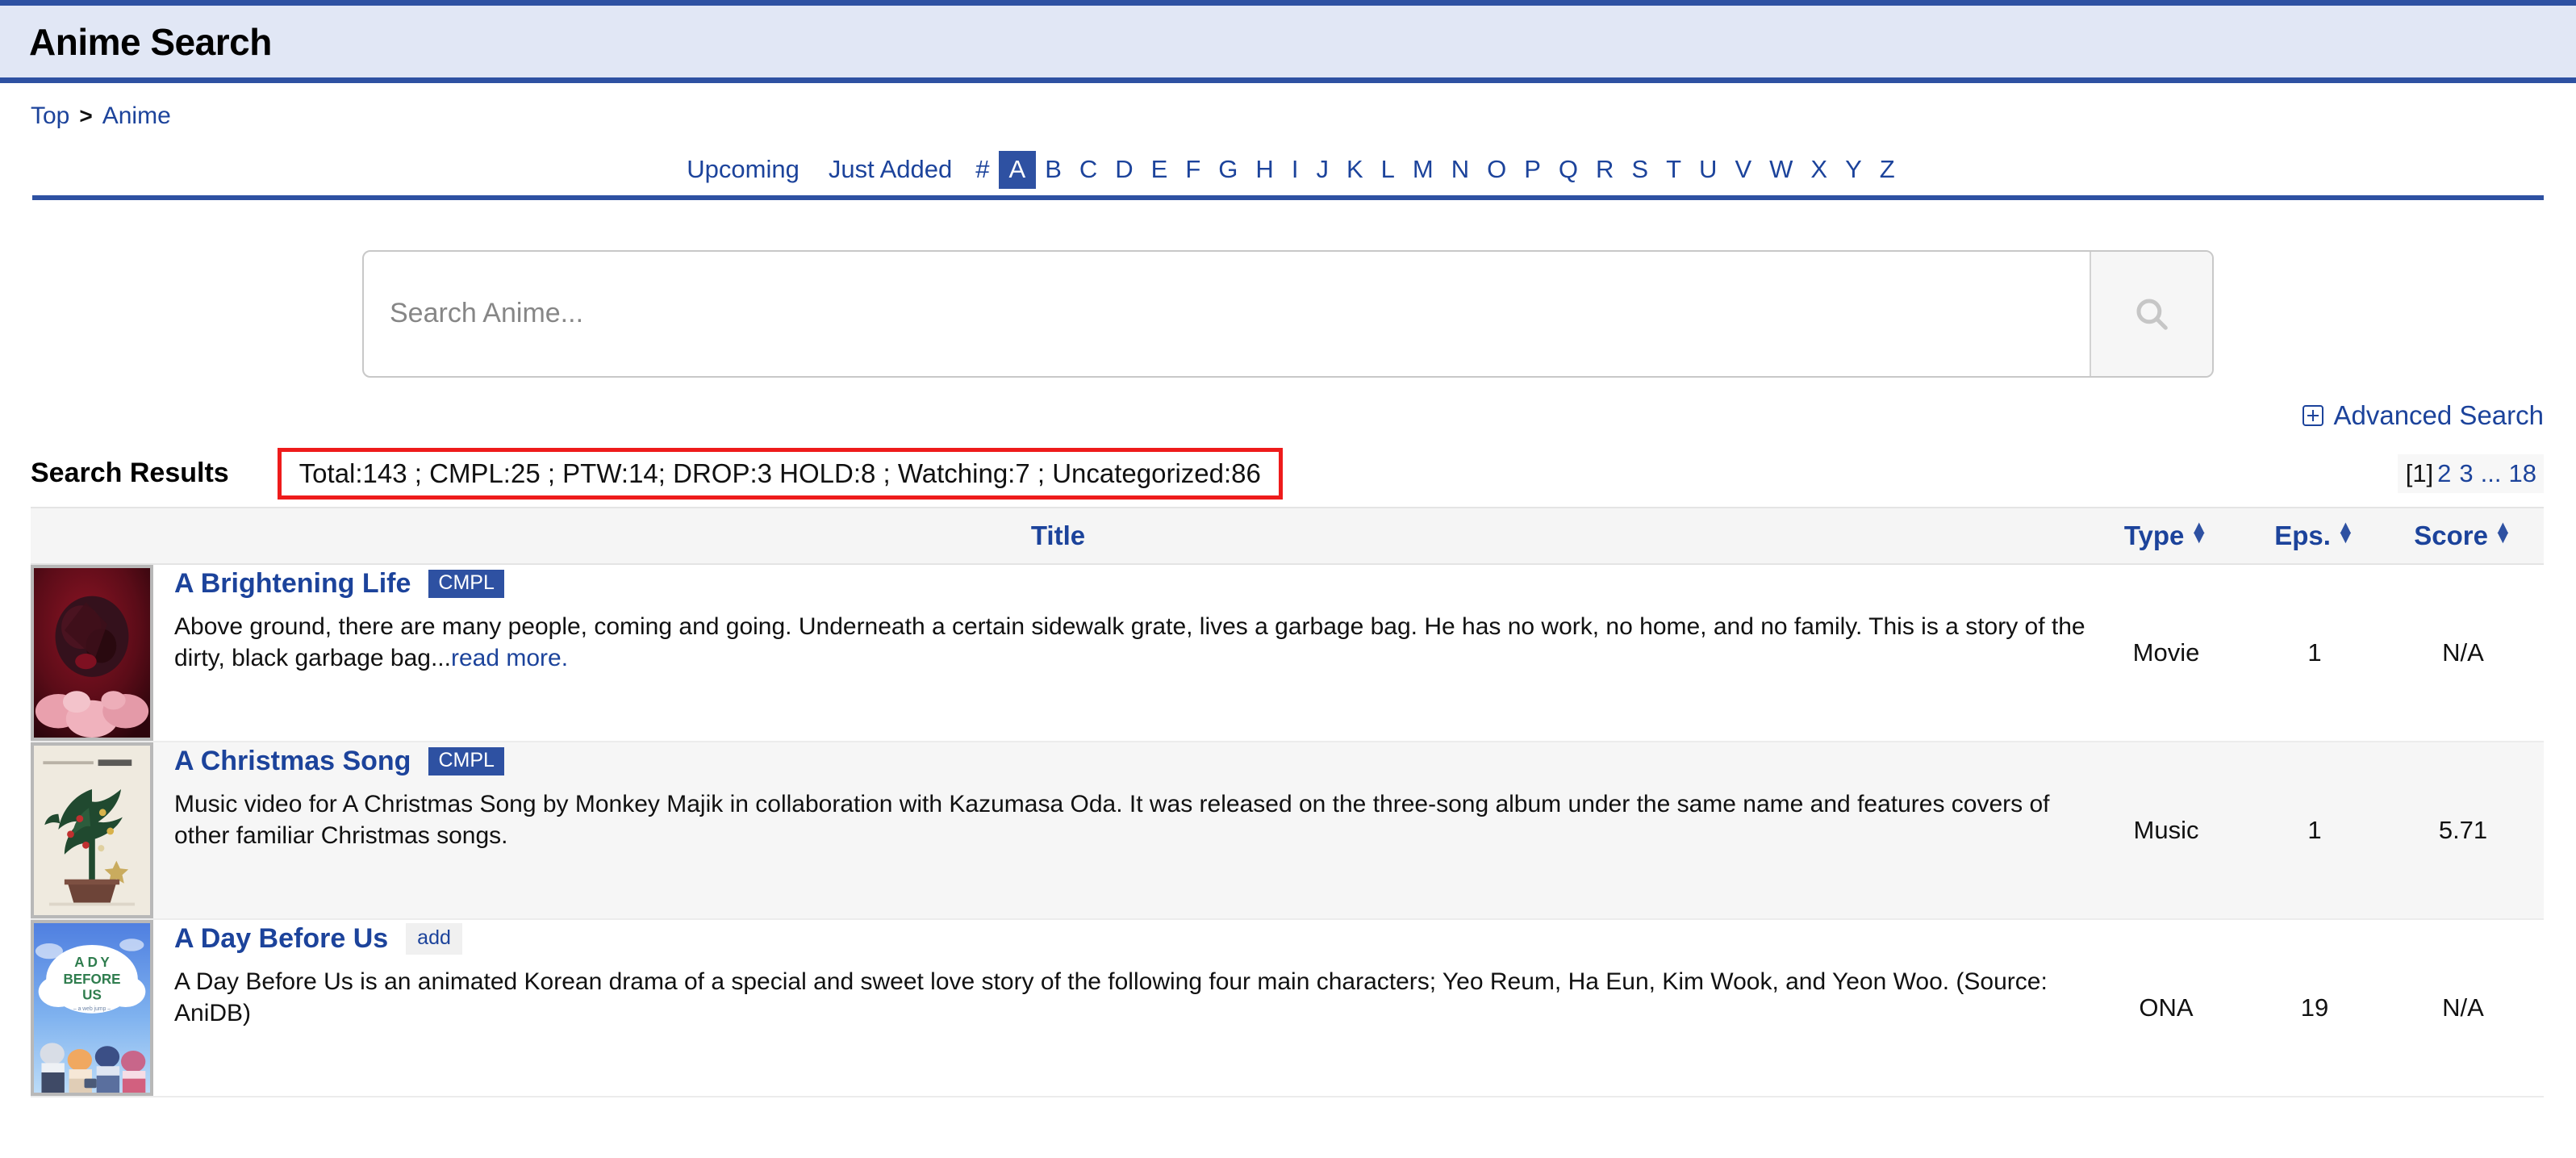 Image resolution: width=2576 pixels, height=1158 pixels. Describe the element at coordinates (1708, 170) in the screenshot. I see `alpha-nav-item-u: U` at that location.